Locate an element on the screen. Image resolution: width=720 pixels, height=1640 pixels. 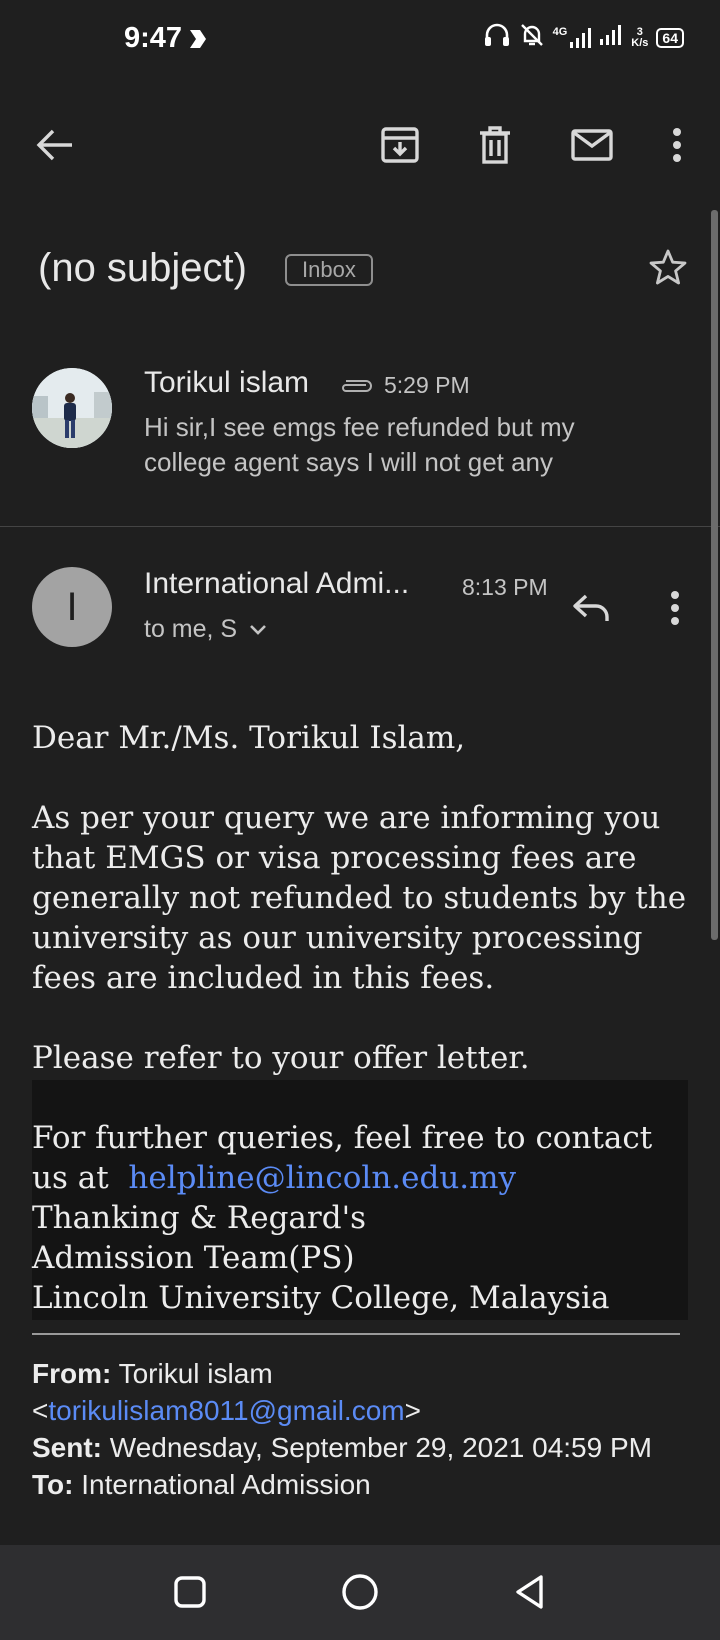
archive-button is located at coordinates (400, 145).